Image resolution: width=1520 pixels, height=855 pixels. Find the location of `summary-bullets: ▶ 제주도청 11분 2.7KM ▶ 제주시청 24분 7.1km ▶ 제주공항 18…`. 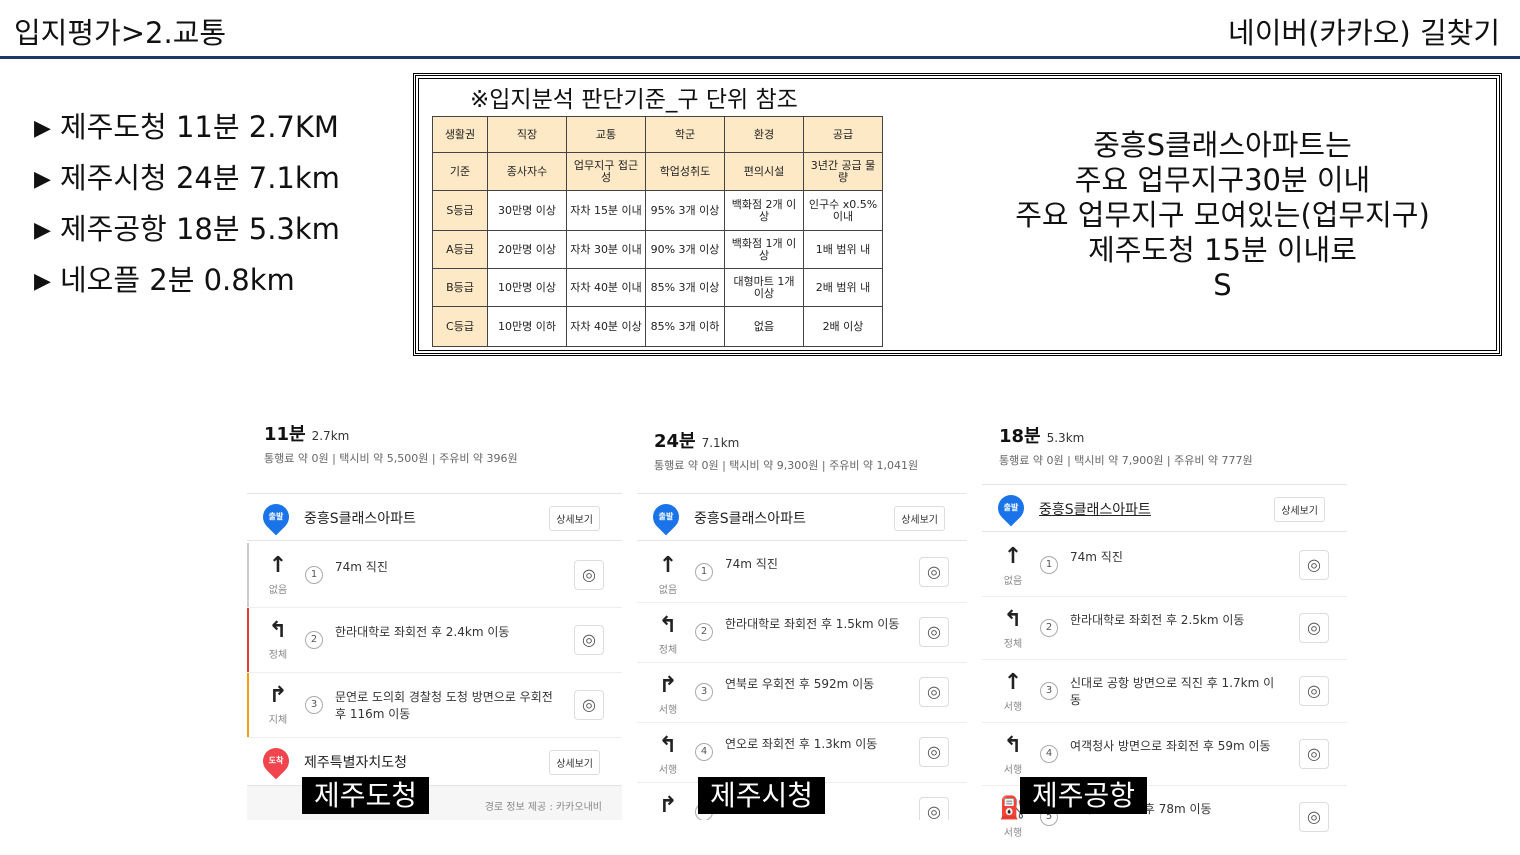

summary-bullets: ▶ 제주도청 11분 2.7KM ▶ 제주시청 24분 7.1km ▶ 제주공항 18… is located at coordinates (187, 208).